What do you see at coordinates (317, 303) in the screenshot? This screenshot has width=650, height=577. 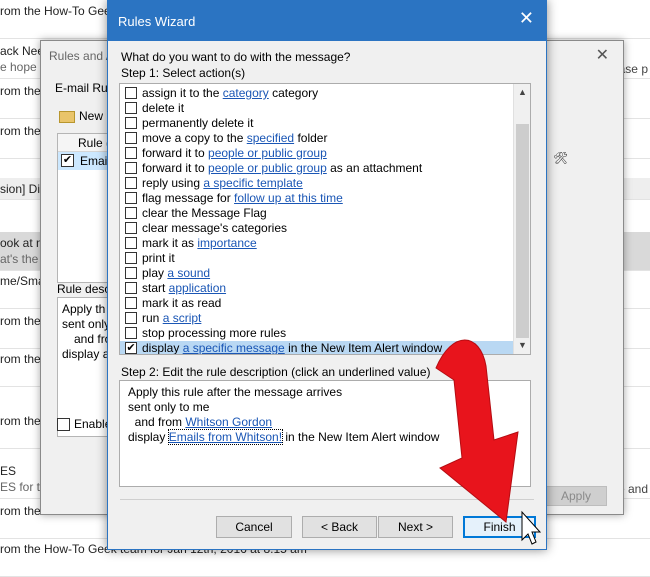 I see `action-row: mark it as read` at bounding box center [317, 303].